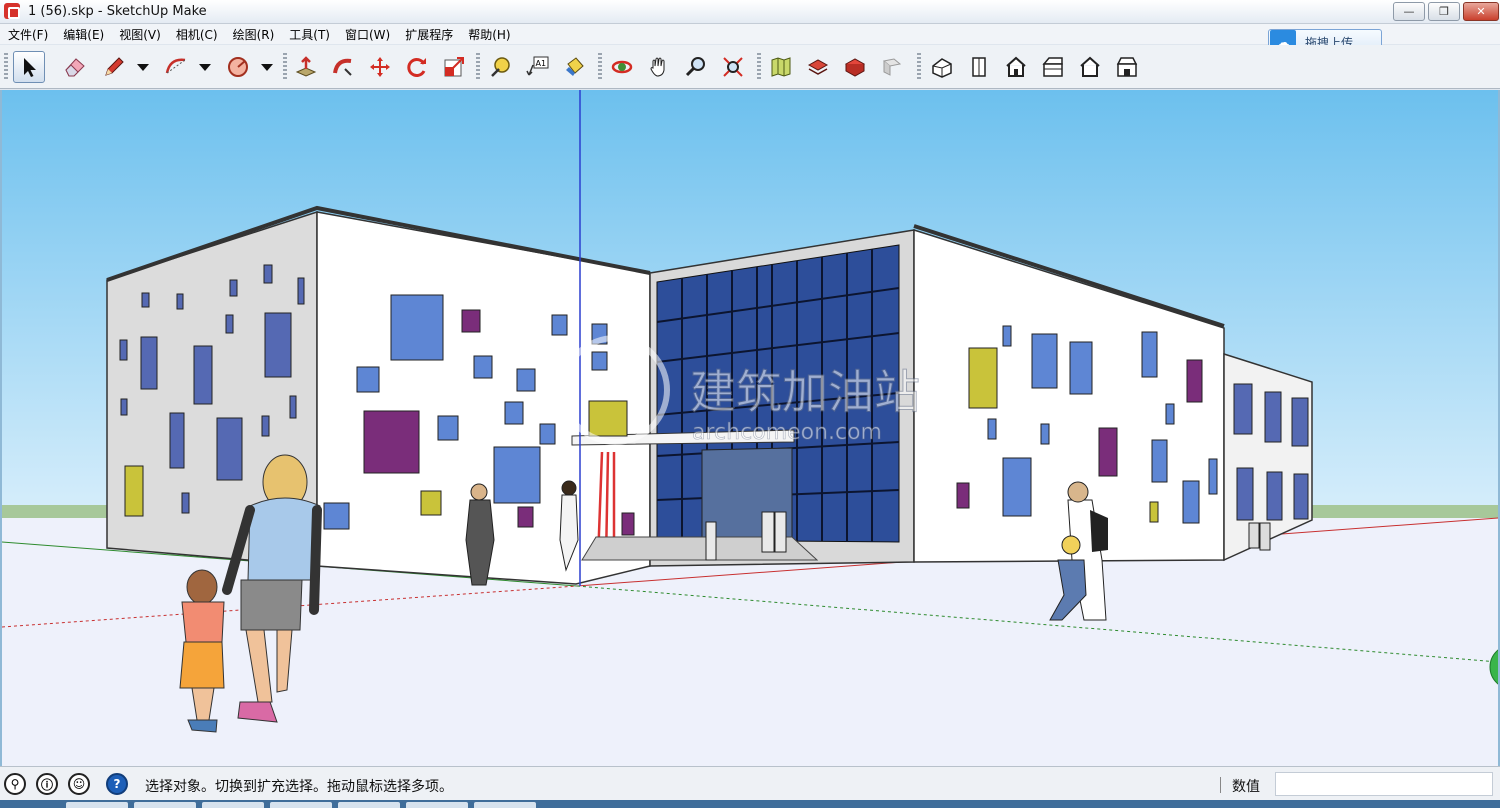  I want to click on paint-bucket-icon, so click(575, 66).